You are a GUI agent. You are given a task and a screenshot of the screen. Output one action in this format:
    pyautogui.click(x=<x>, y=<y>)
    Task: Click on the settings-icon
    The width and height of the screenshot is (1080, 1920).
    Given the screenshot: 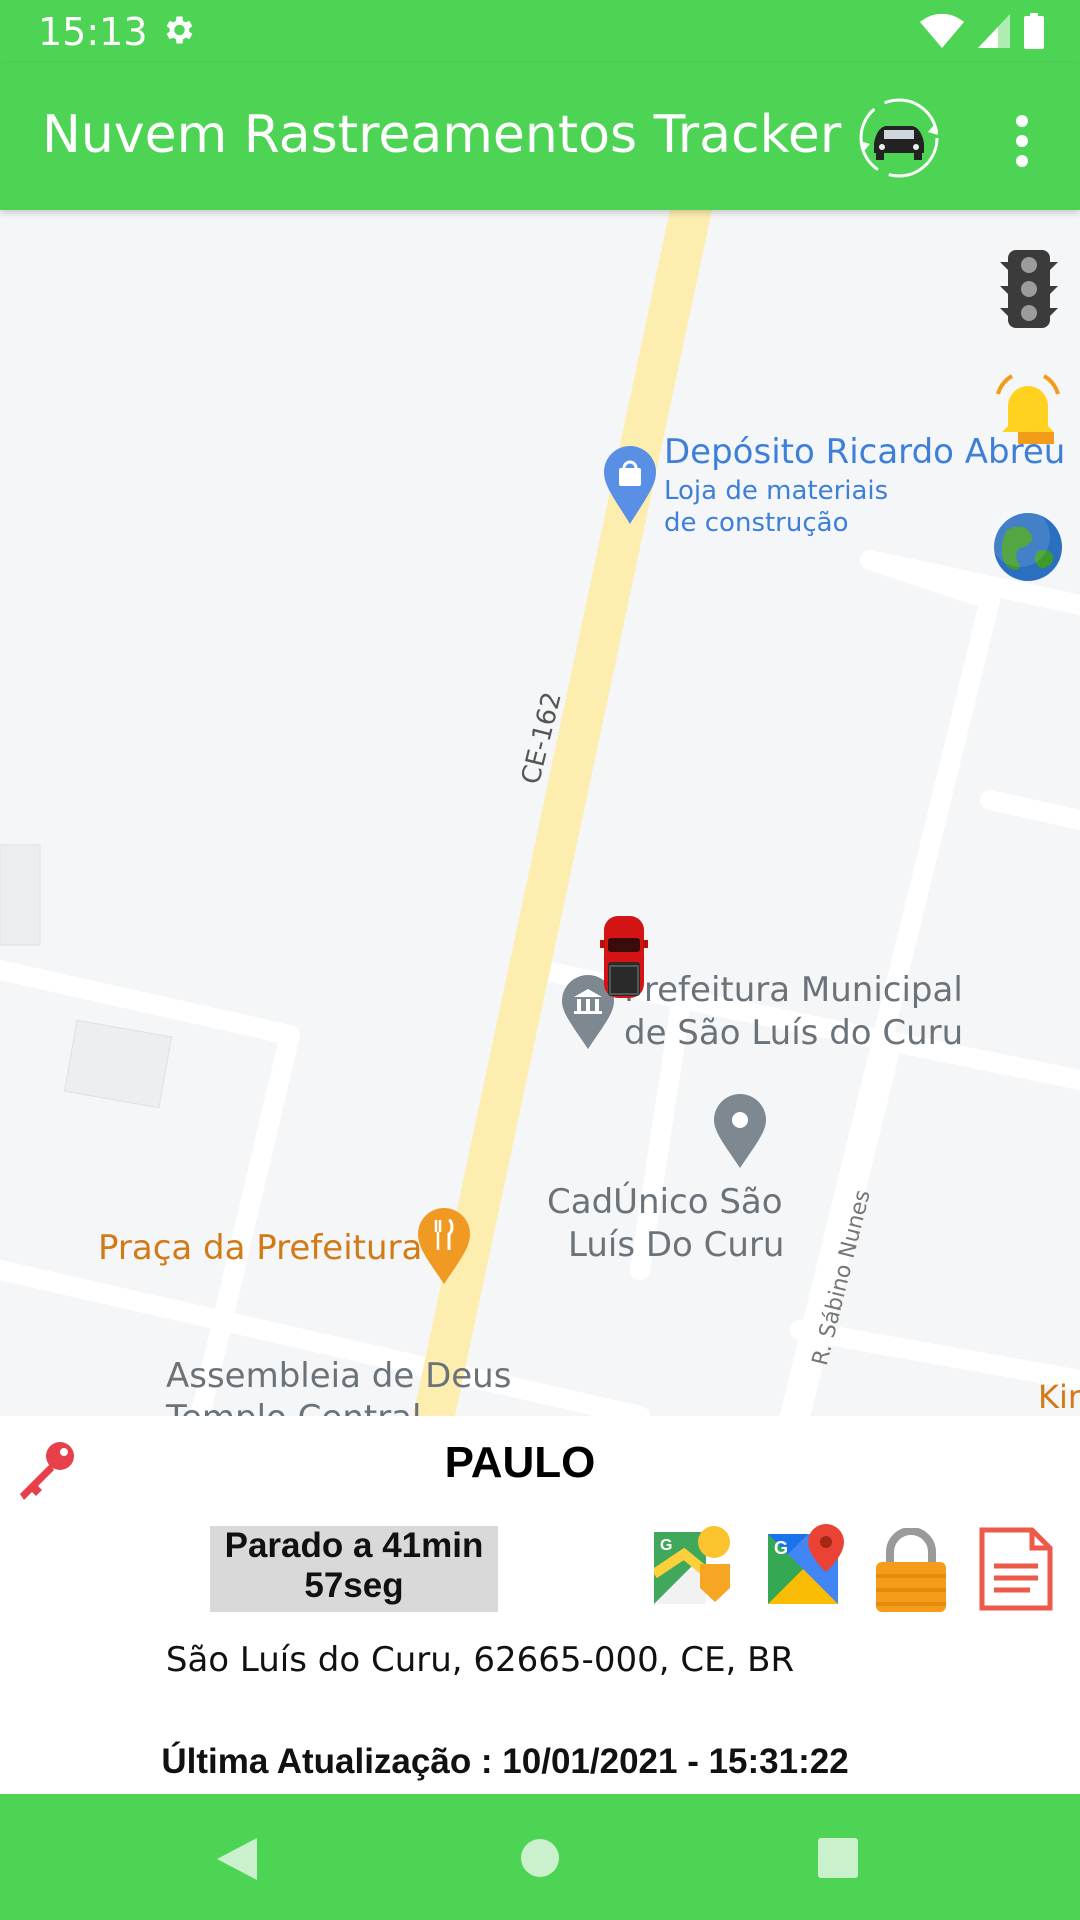 What is the action you would take?
    pyautogui.click(x=179, y=30)
    